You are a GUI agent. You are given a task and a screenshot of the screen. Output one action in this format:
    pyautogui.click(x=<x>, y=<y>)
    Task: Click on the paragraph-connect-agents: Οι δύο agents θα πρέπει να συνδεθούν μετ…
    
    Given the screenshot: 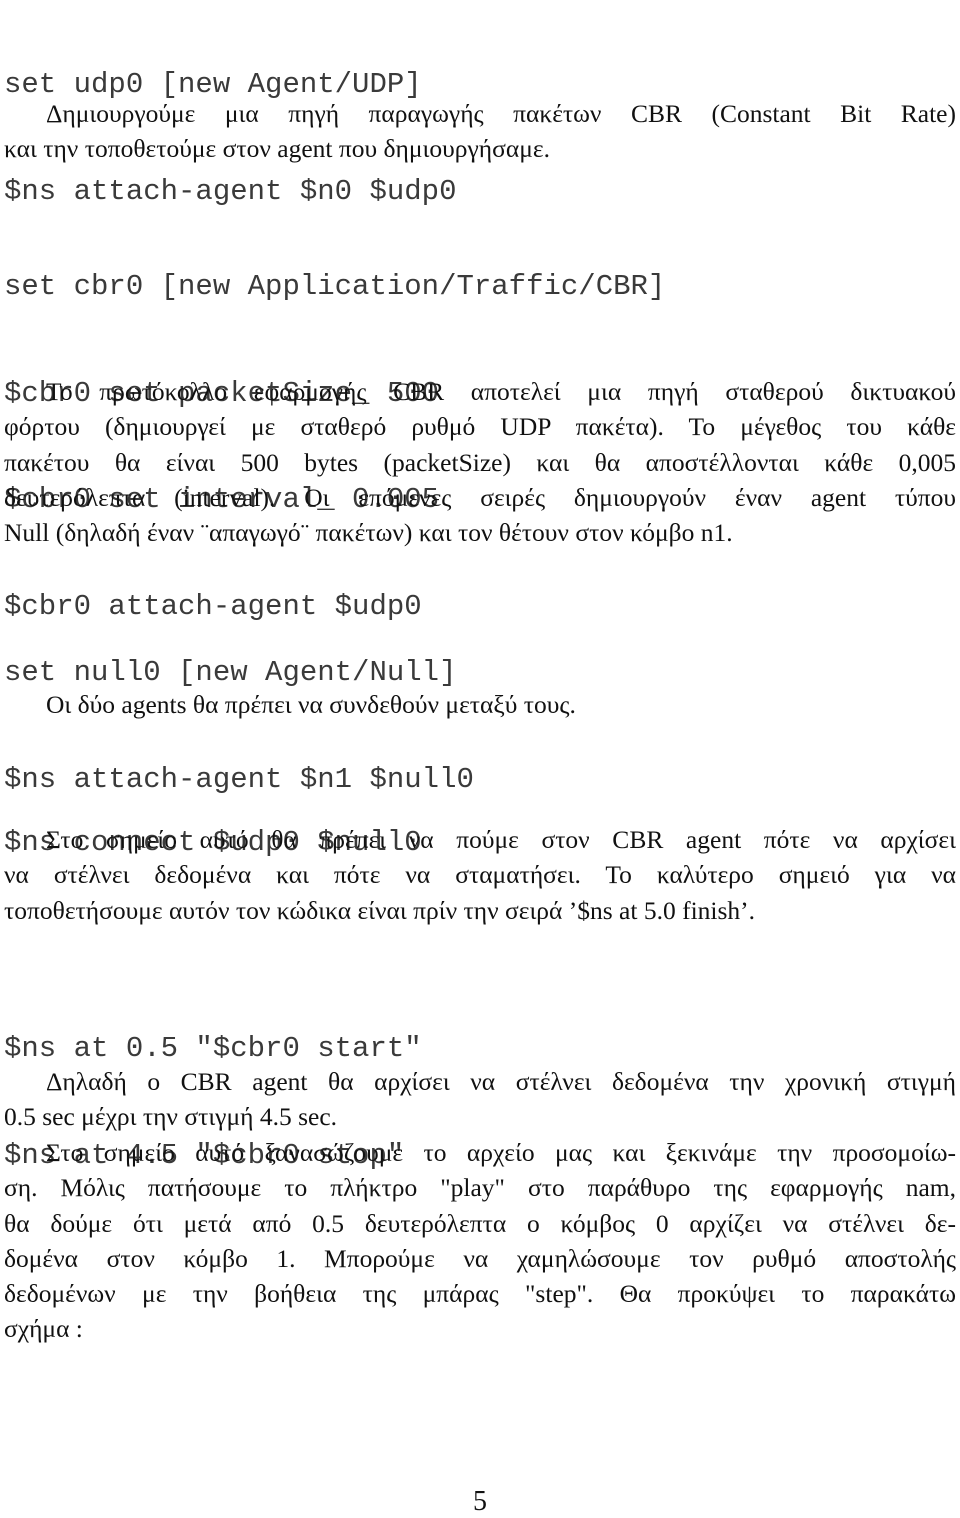 What is the action you would take?
    pyautogui.click(x=480, y=704)
    